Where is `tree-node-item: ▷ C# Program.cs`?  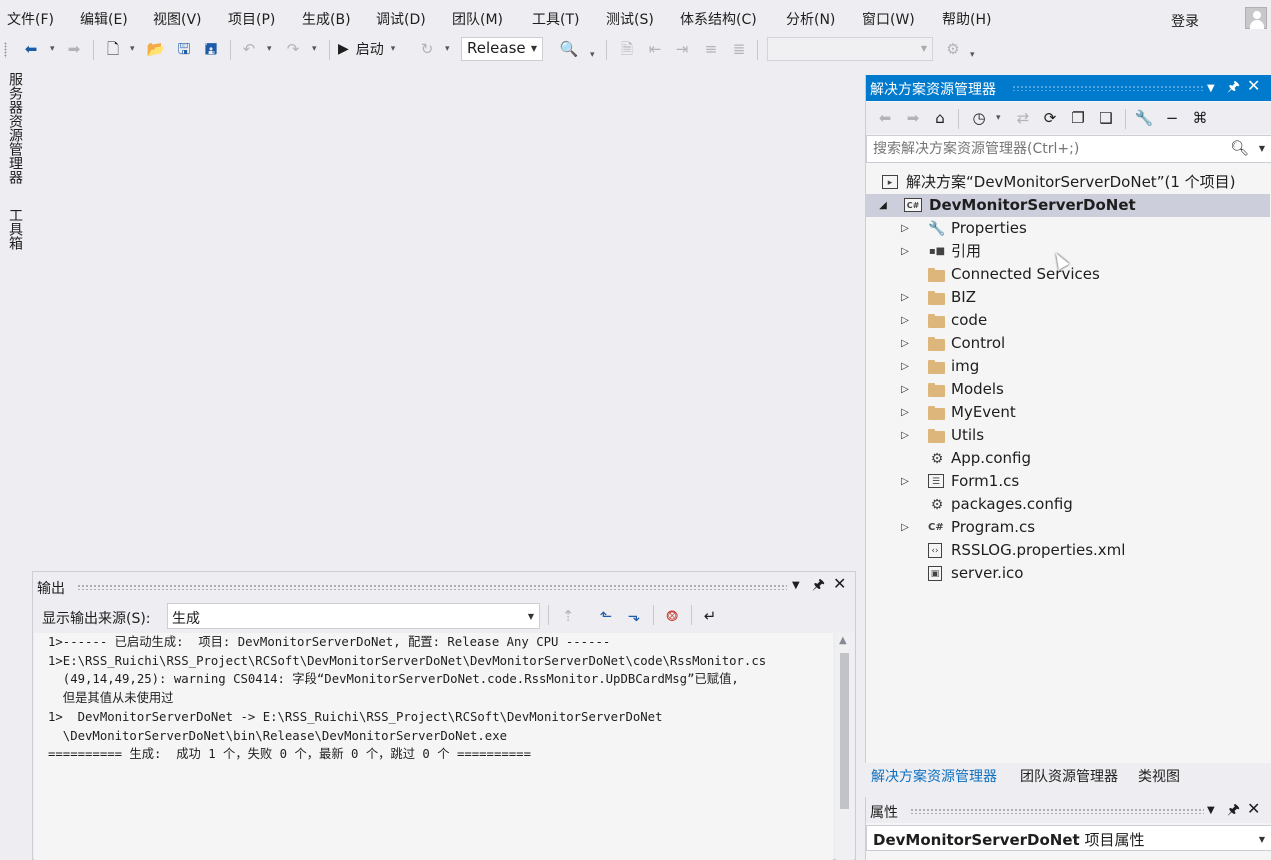 tree-node-item: ▷ C# Program.cs is located at coordinates (1068, 527).